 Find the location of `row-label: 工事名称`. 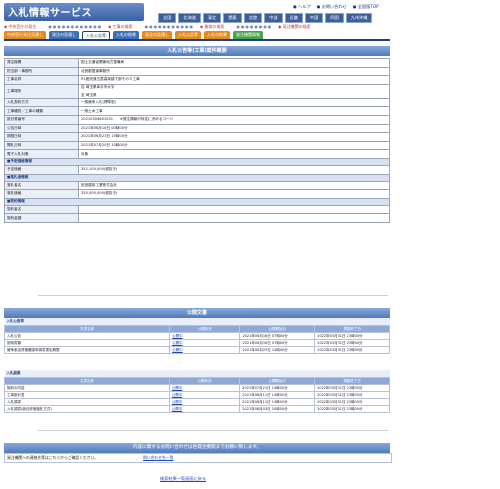

row-label: 工事名称 is located at coordinates (41, 80).